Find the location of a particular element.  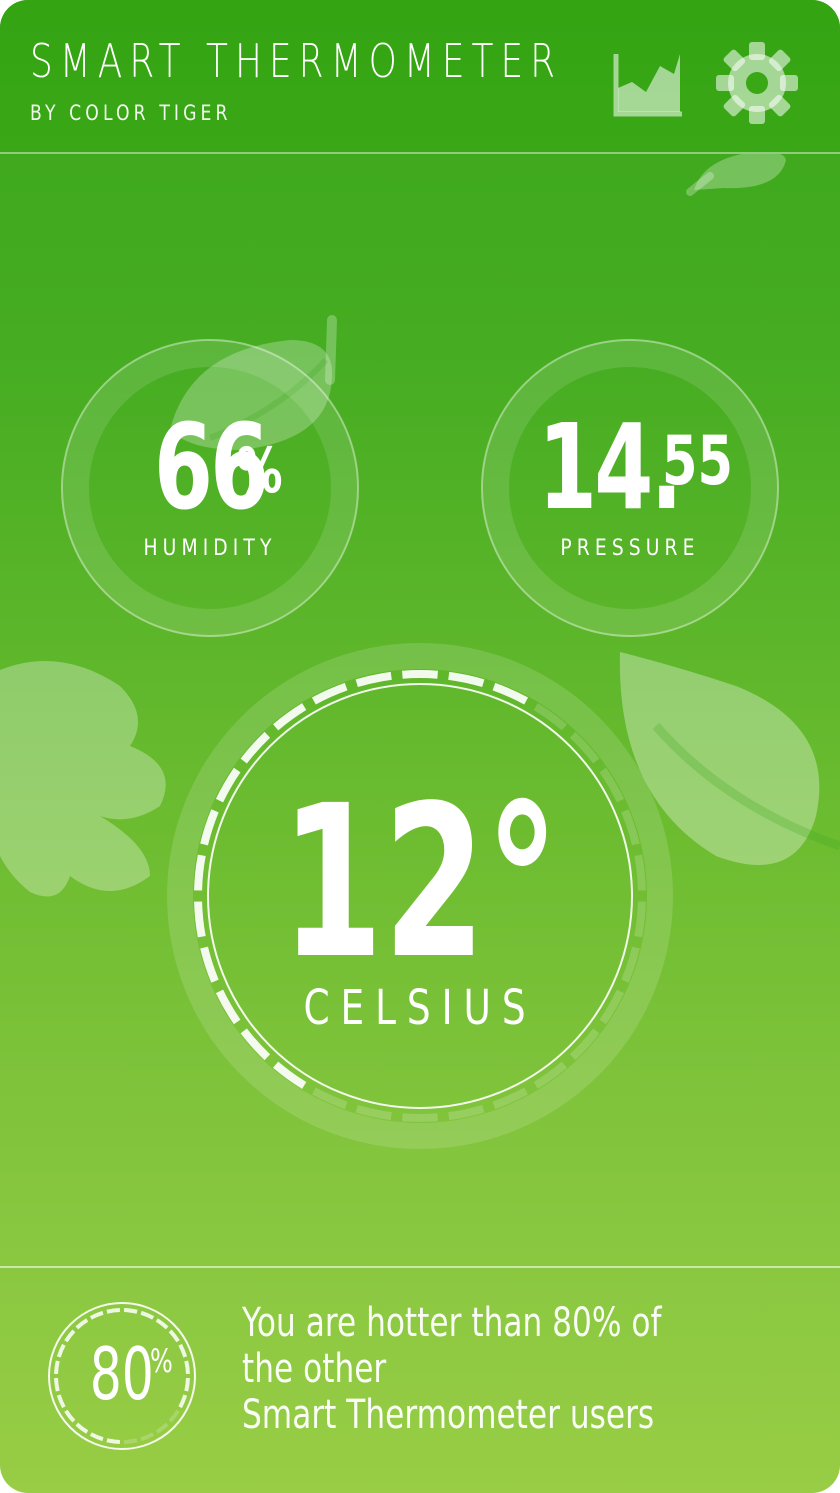

pressure-value-int: 14. is located at coordinates (610, 467).